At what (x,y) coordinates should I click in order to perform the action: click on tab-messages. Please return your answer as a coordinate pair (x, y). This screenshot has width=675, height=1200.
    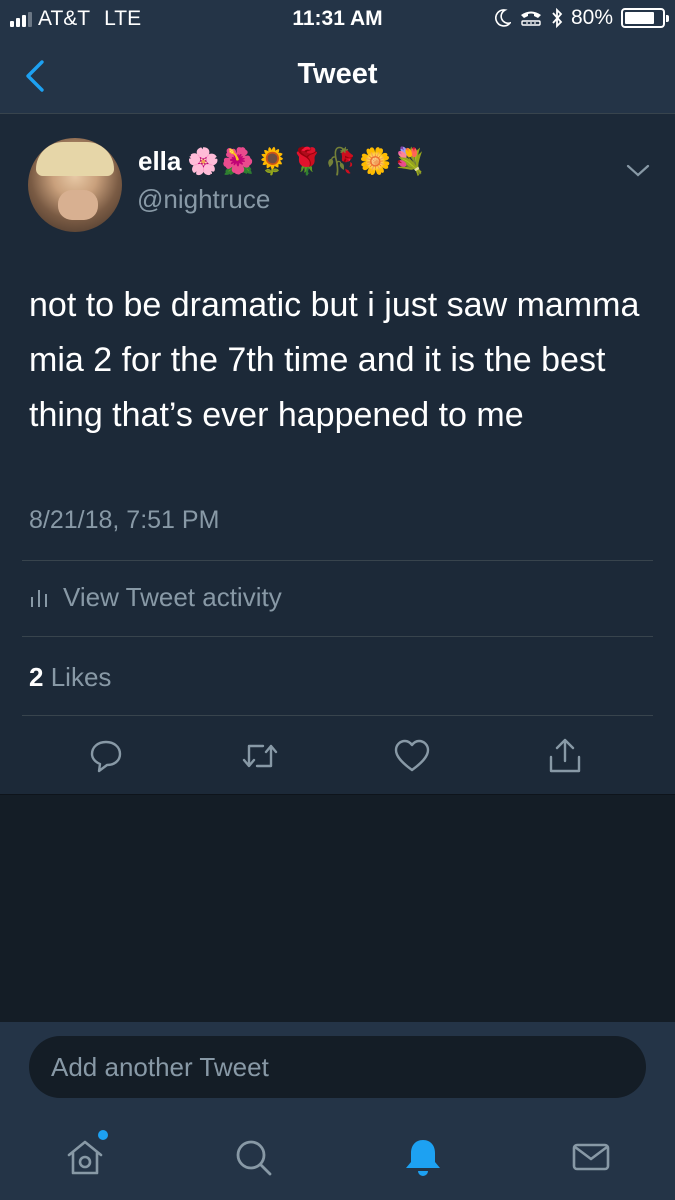
    Looking at the image, I should click on (591, 1157).